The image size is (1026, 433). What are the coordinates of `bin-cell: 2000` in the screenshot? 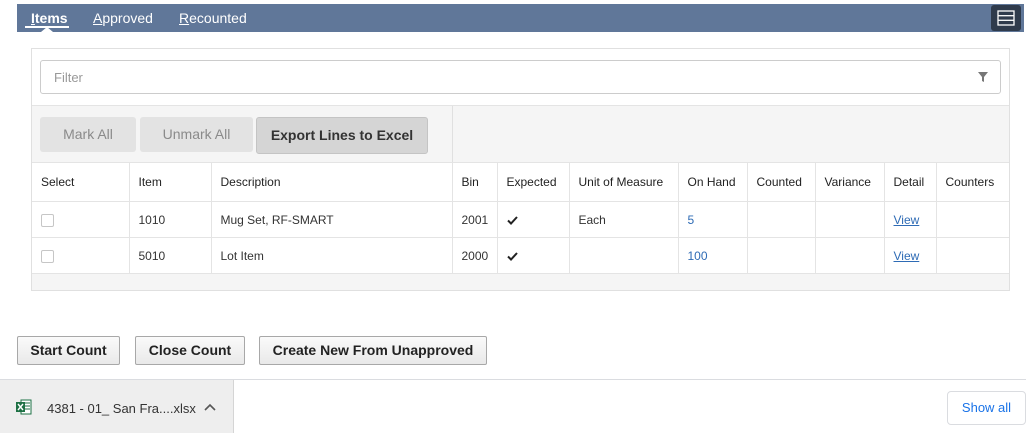 It's located at (475, 255).